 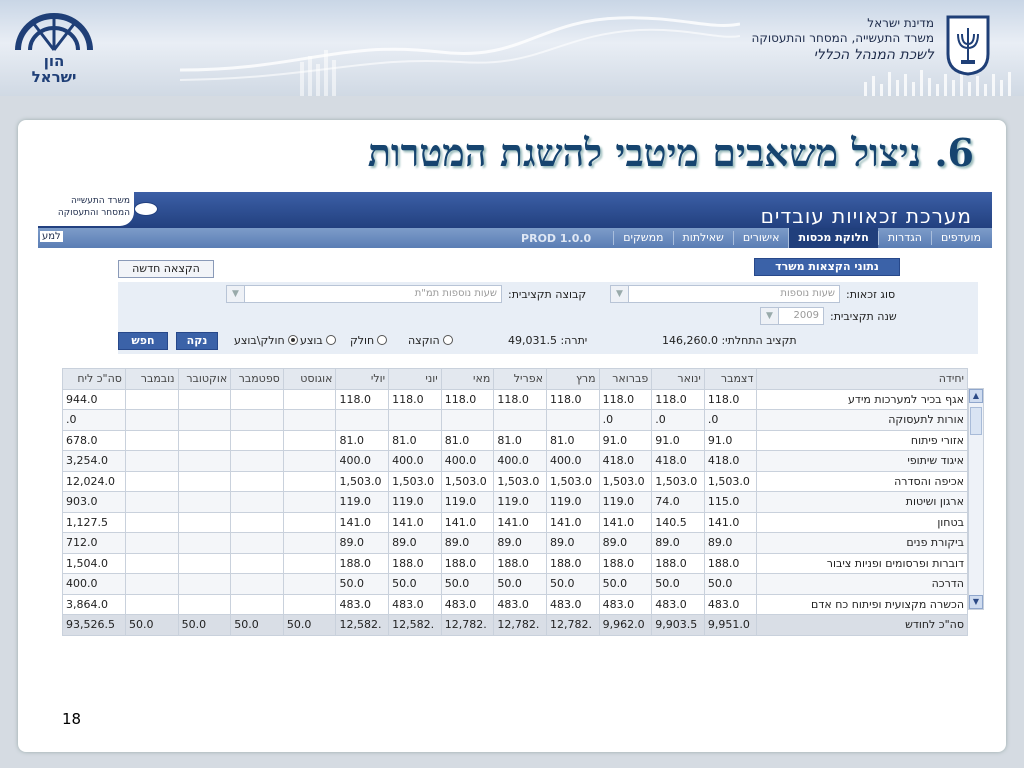 What do you see at coordinates (318, 340) in the screenshot?
I see `radio-executed: בוצע` at bounding box center [318, 340].